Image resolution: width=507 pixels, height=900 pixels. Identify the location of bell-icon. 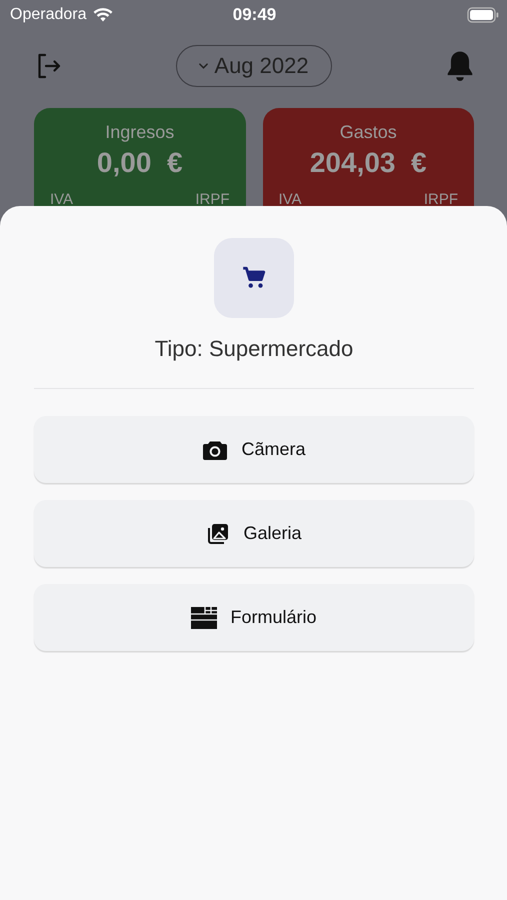
(460, 66).